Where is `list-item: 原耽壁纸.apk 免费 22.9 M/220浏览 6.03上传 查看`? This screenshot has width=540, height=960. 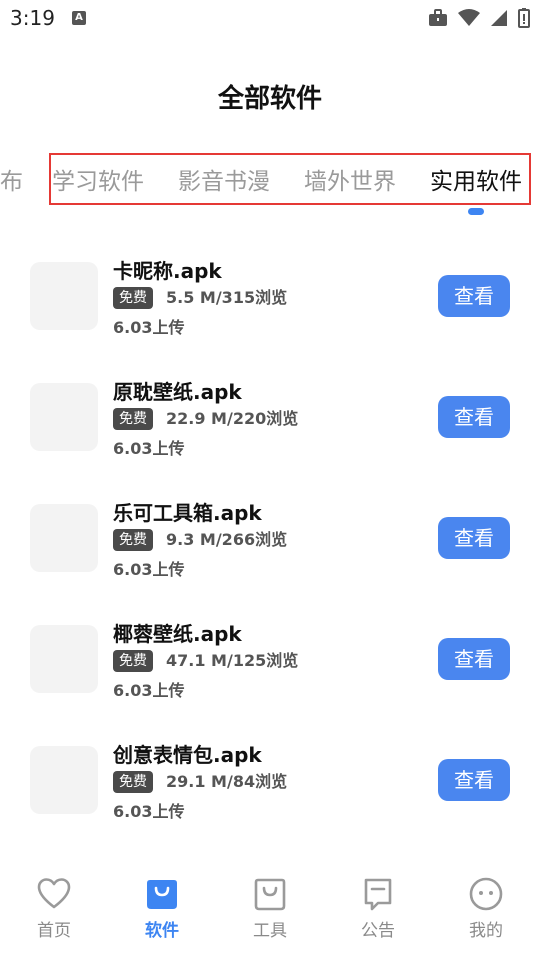 list-item: 原耽壁纸.apk 免费 22.9 M/220浏览 6.03上传 查看 is located at coordinates (270, 421).